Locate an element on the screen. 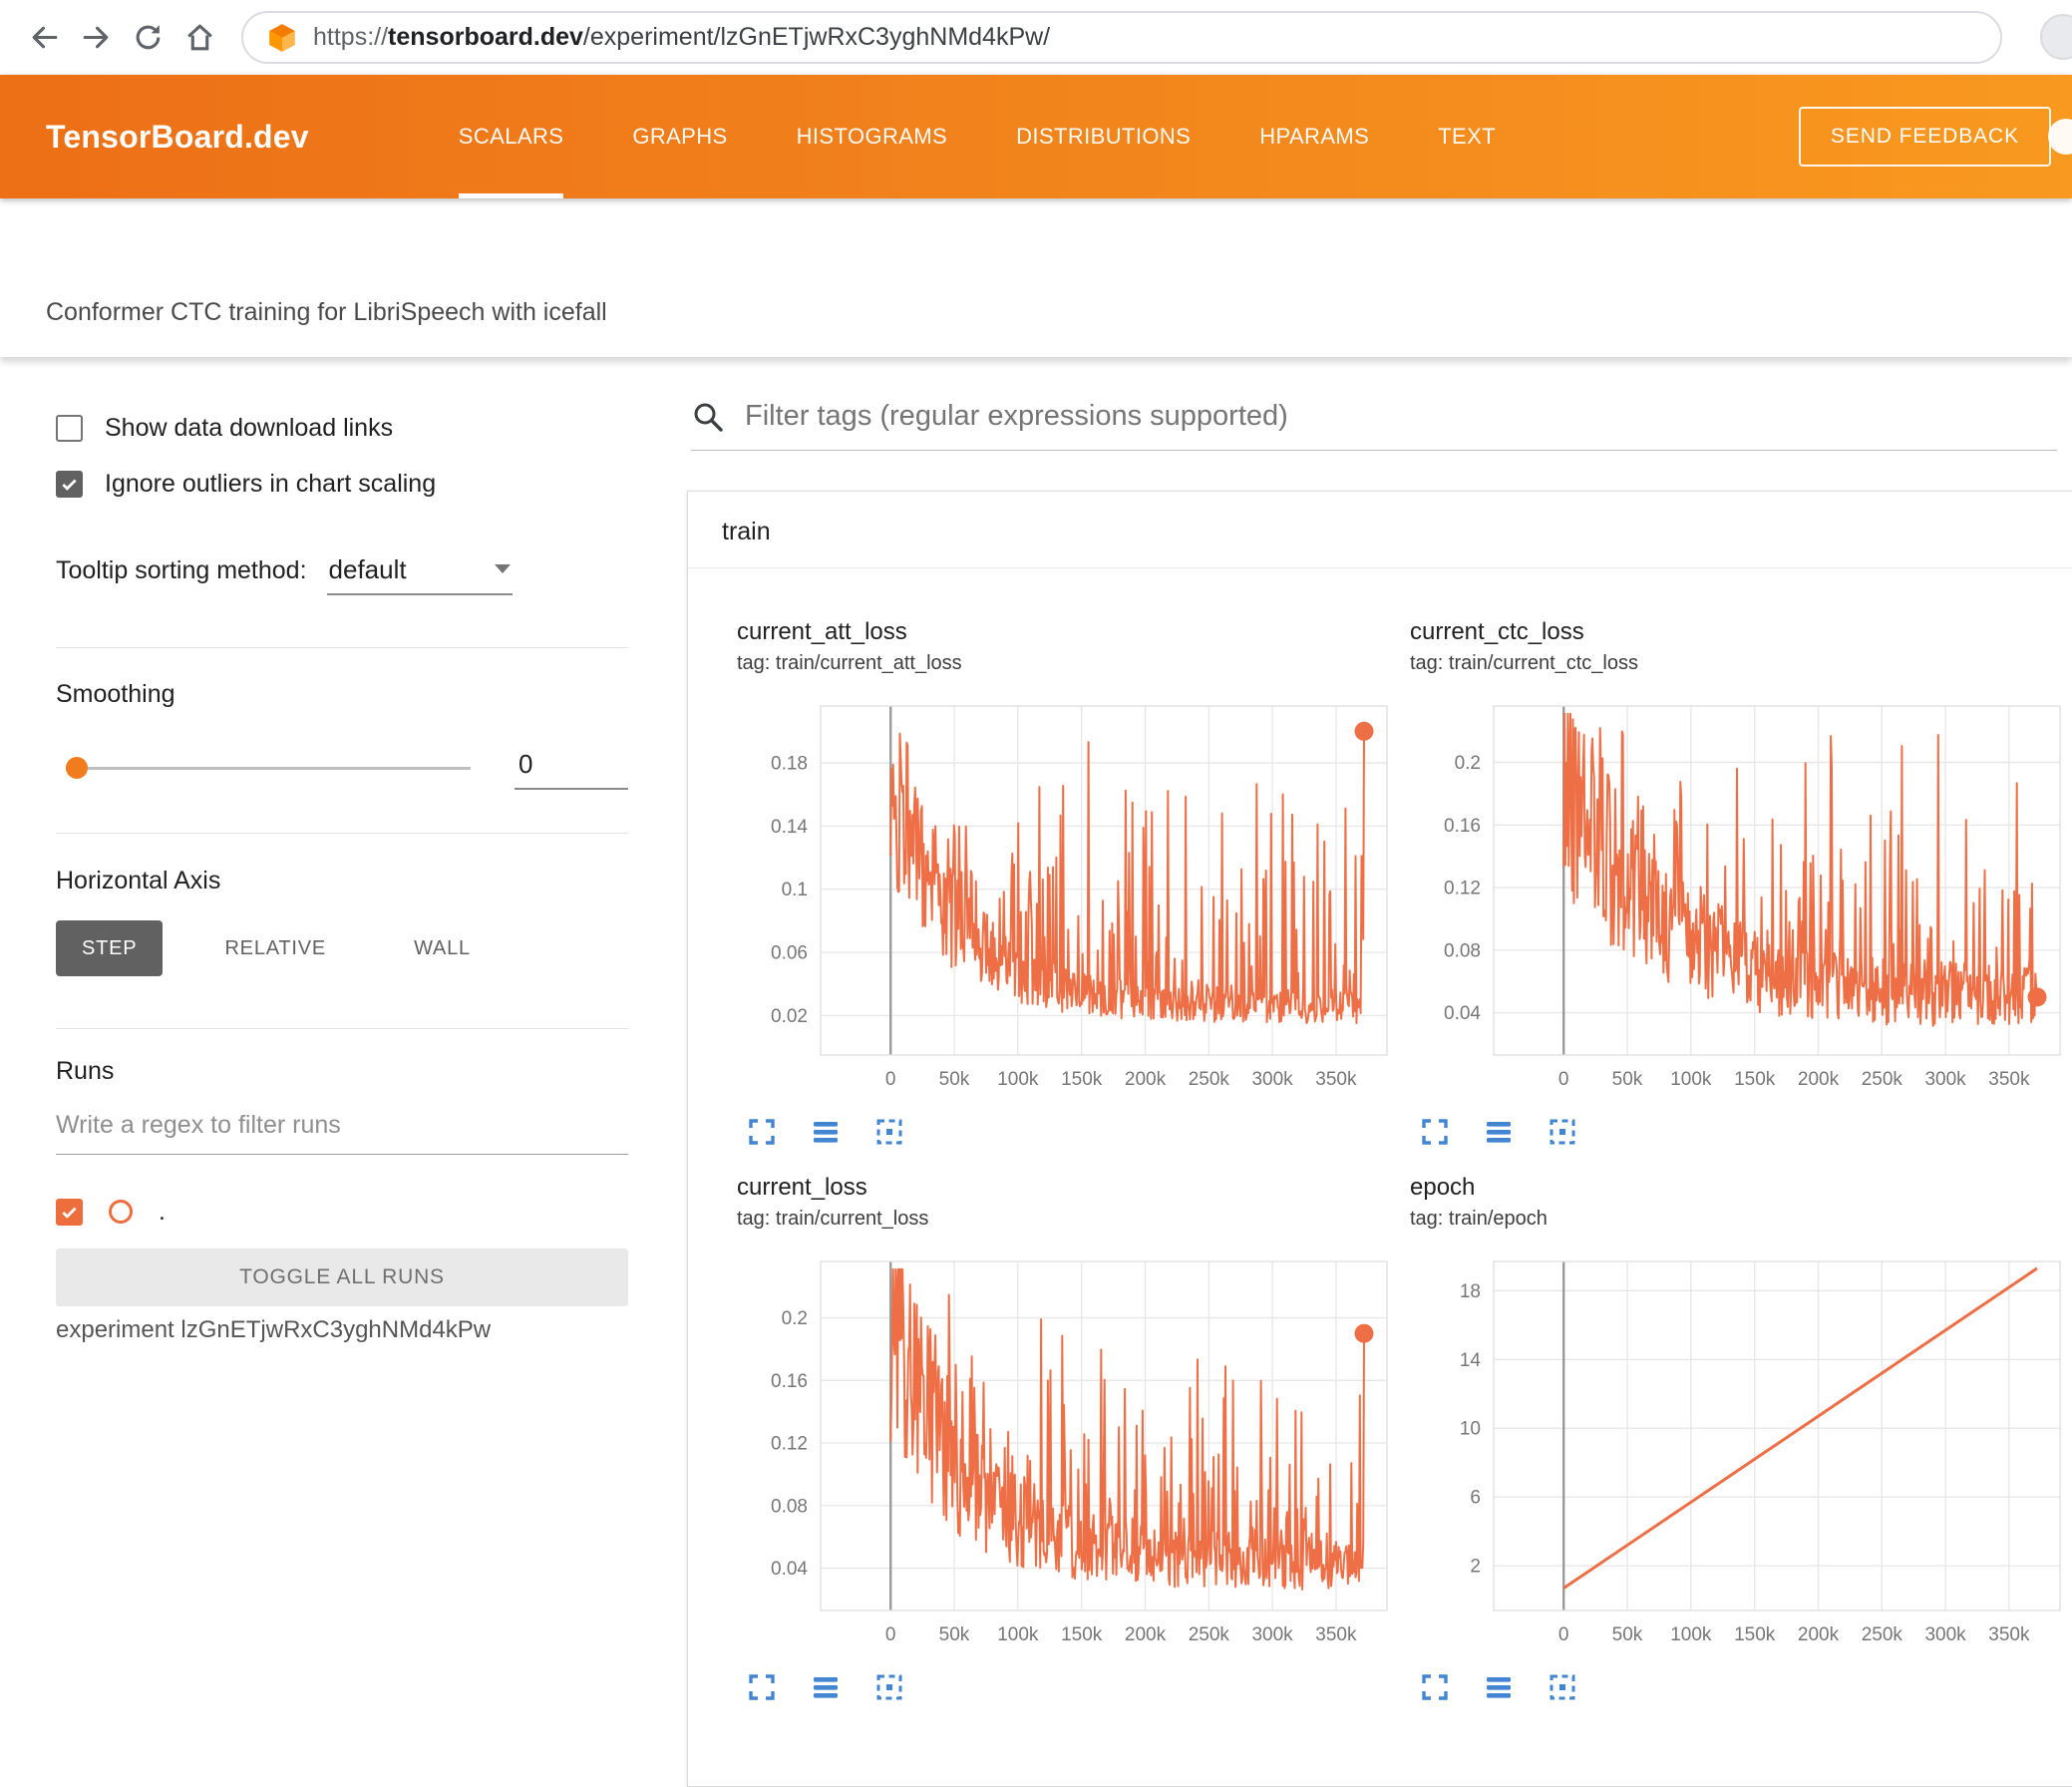 The image size is (2072, 1787). reload-icon is located at coordinates (148, 37).